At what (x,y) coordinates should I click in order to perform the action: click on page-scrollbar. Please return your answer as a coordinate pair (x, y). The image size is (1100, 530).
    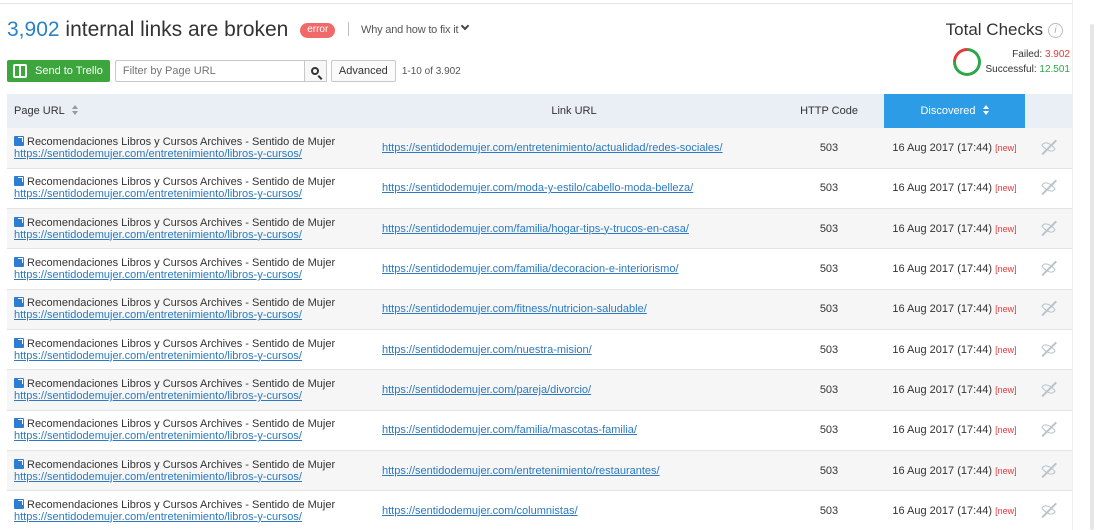
    Looking at the image, I should click on (1086, 265).